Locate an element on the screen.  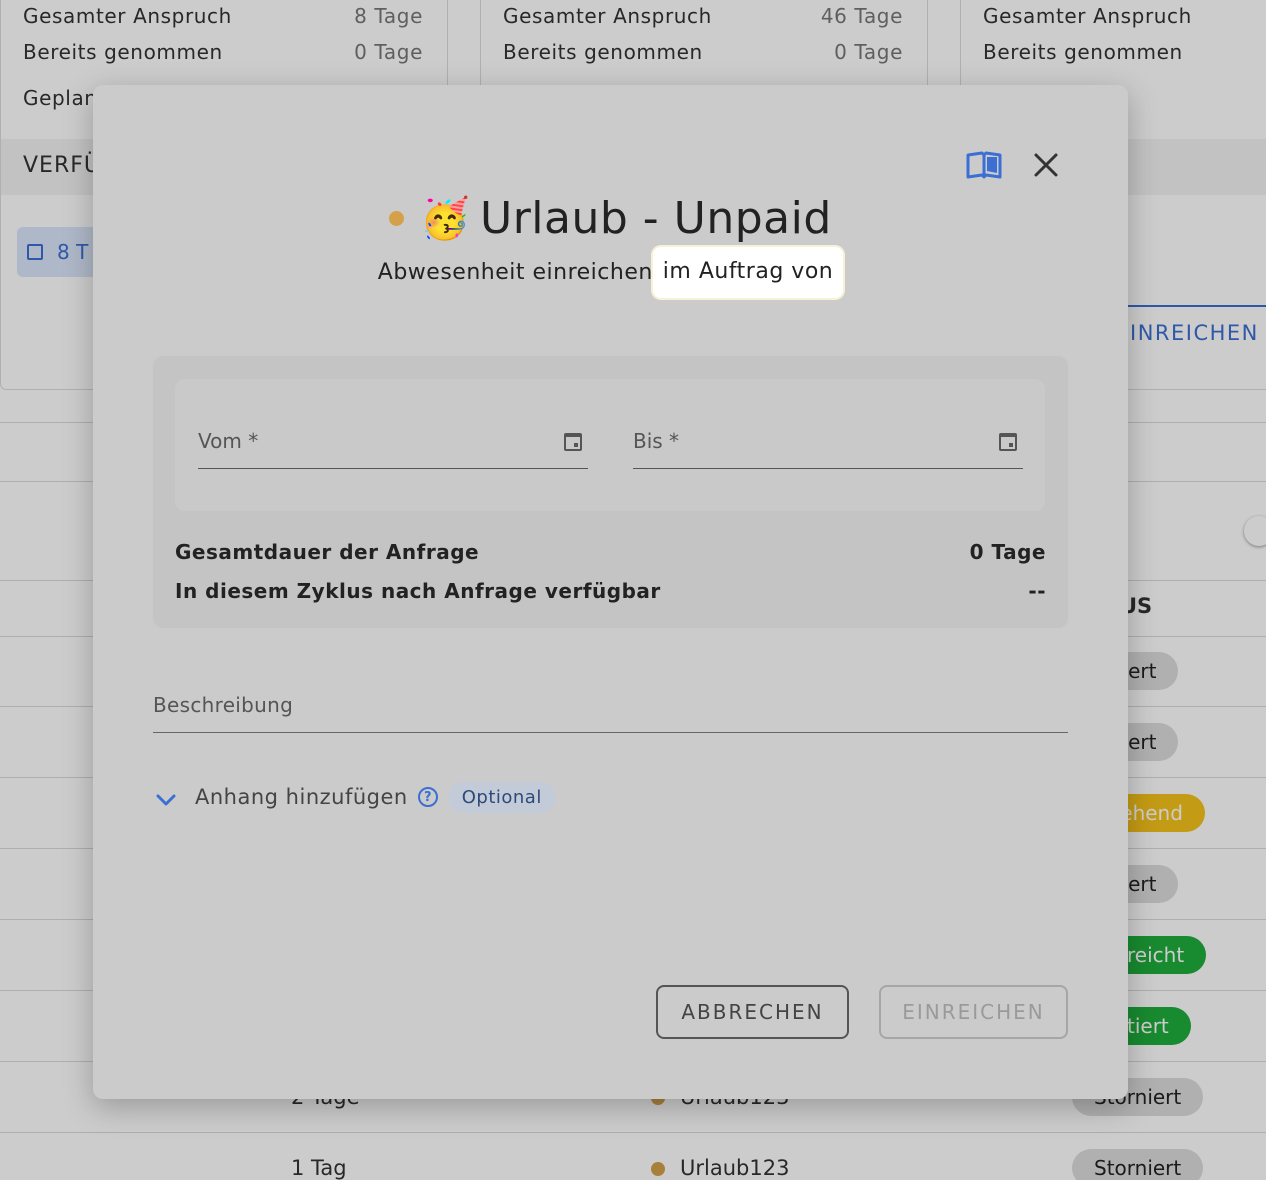
on-behalf-of-button: im Auftrag von is located at coordinates (748, 272).